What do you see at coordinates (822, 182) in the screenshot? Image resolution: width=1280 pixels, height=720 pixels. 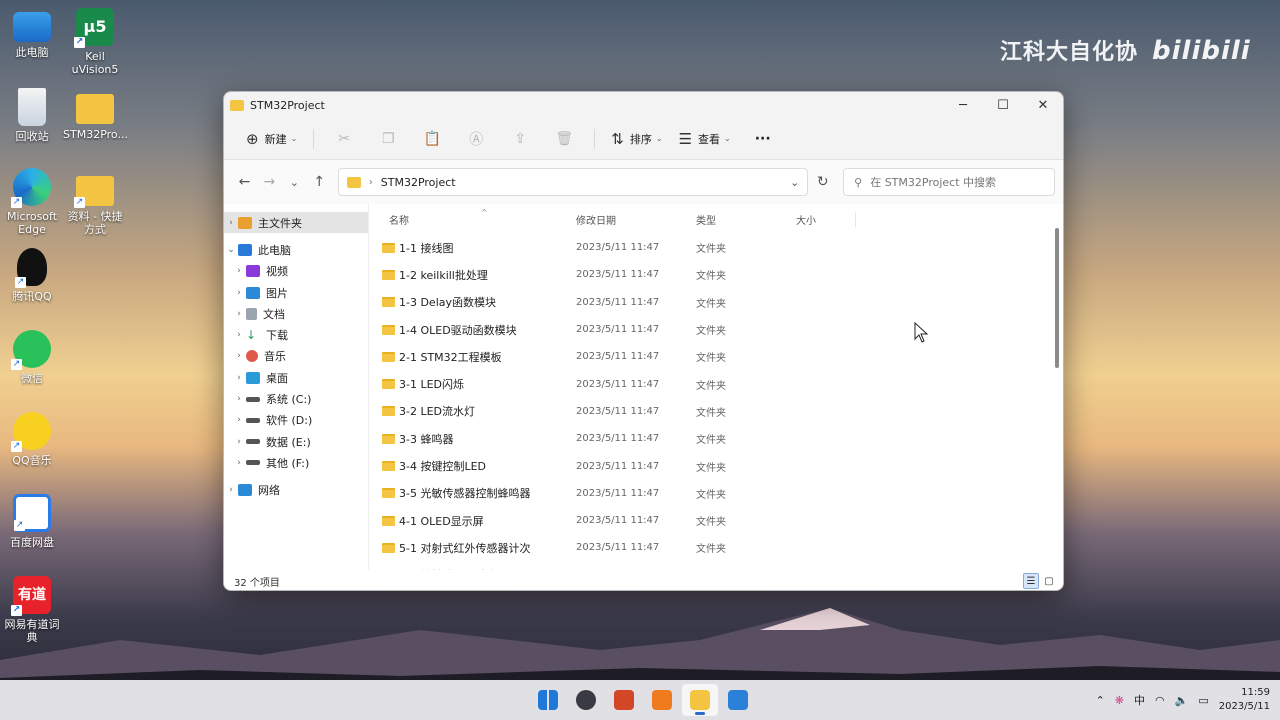 I see `refresh-button: ↻` at bounding box center [822, 182].